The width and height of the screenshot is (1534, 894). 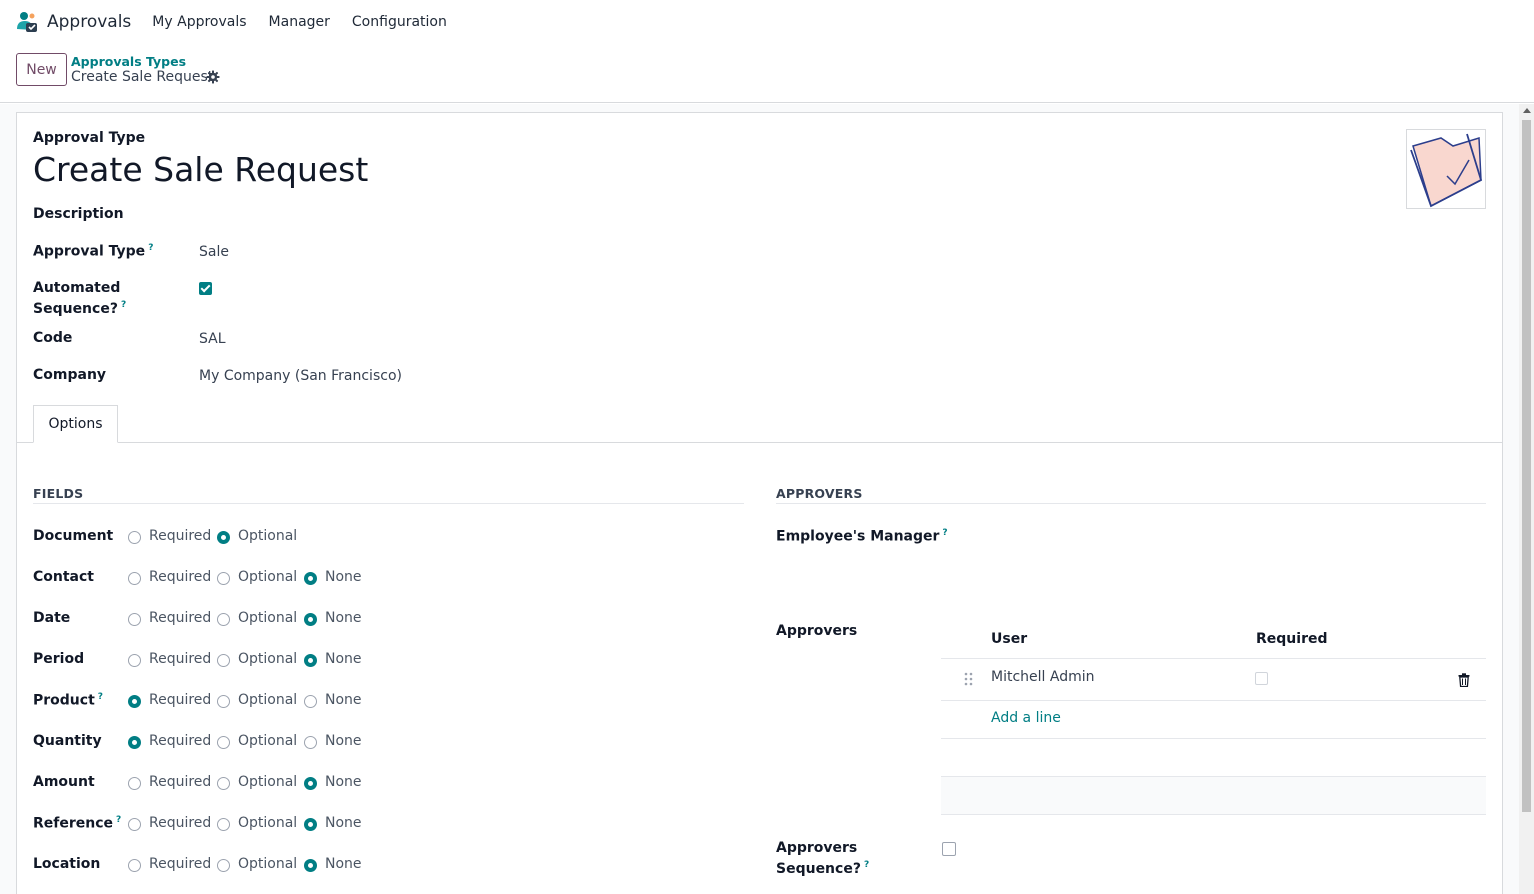 What do you see at coordinates (134, 742) in the screenshot?
I see `radio-quantity-required` at bounding box center [134, 742].